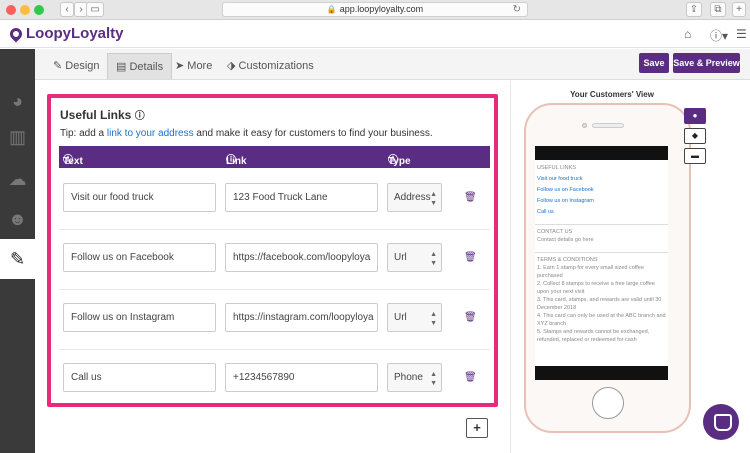 The image size is (750, 453). Describe the element at coordinates (274, 157) in the screenshot. I see `links-table-header: Text ⓘ Link ⓘ Type ⓘ` at that location.